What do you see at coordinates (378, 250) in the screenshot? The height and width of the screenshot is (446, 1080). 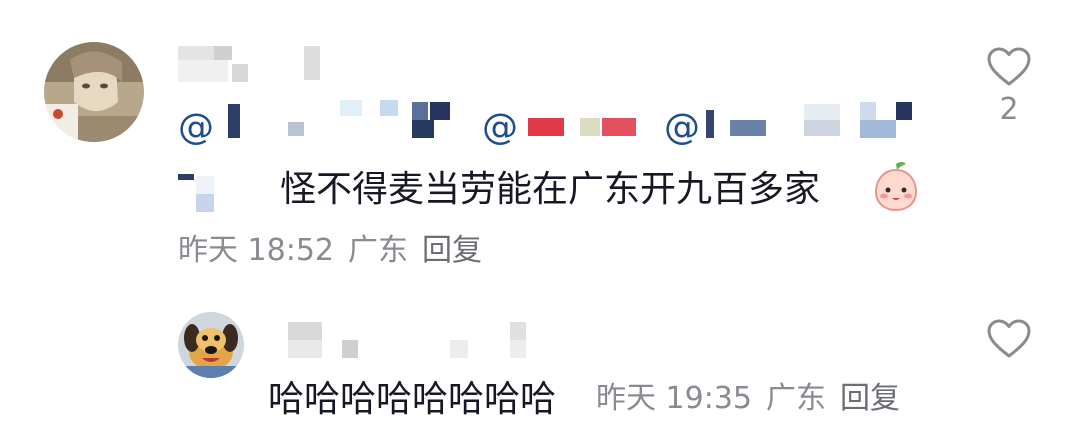 I see `comment-location: 广东` at bounding box center [378, 250].